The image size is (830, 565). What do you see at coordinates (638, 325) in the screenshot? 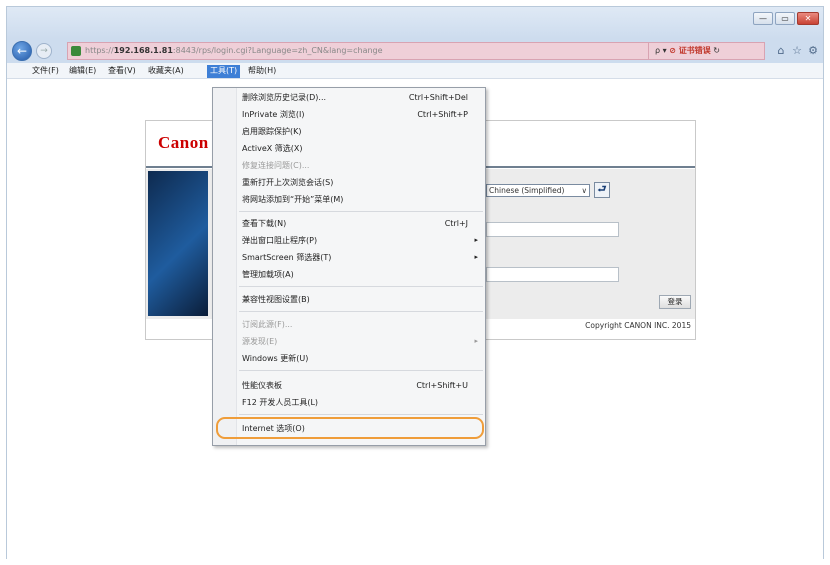
I see `copyright-text: Copyright CANON INC. 2015` at bounding box center [638, 325].